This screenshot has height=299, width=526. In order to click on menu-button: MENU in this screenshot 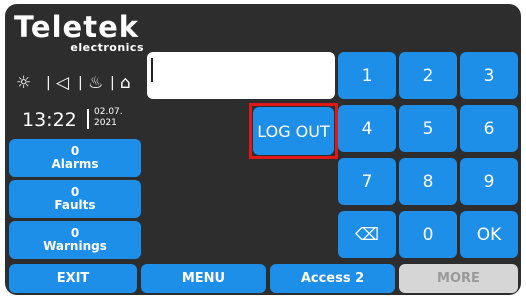, I will do `click(203, 278)`.